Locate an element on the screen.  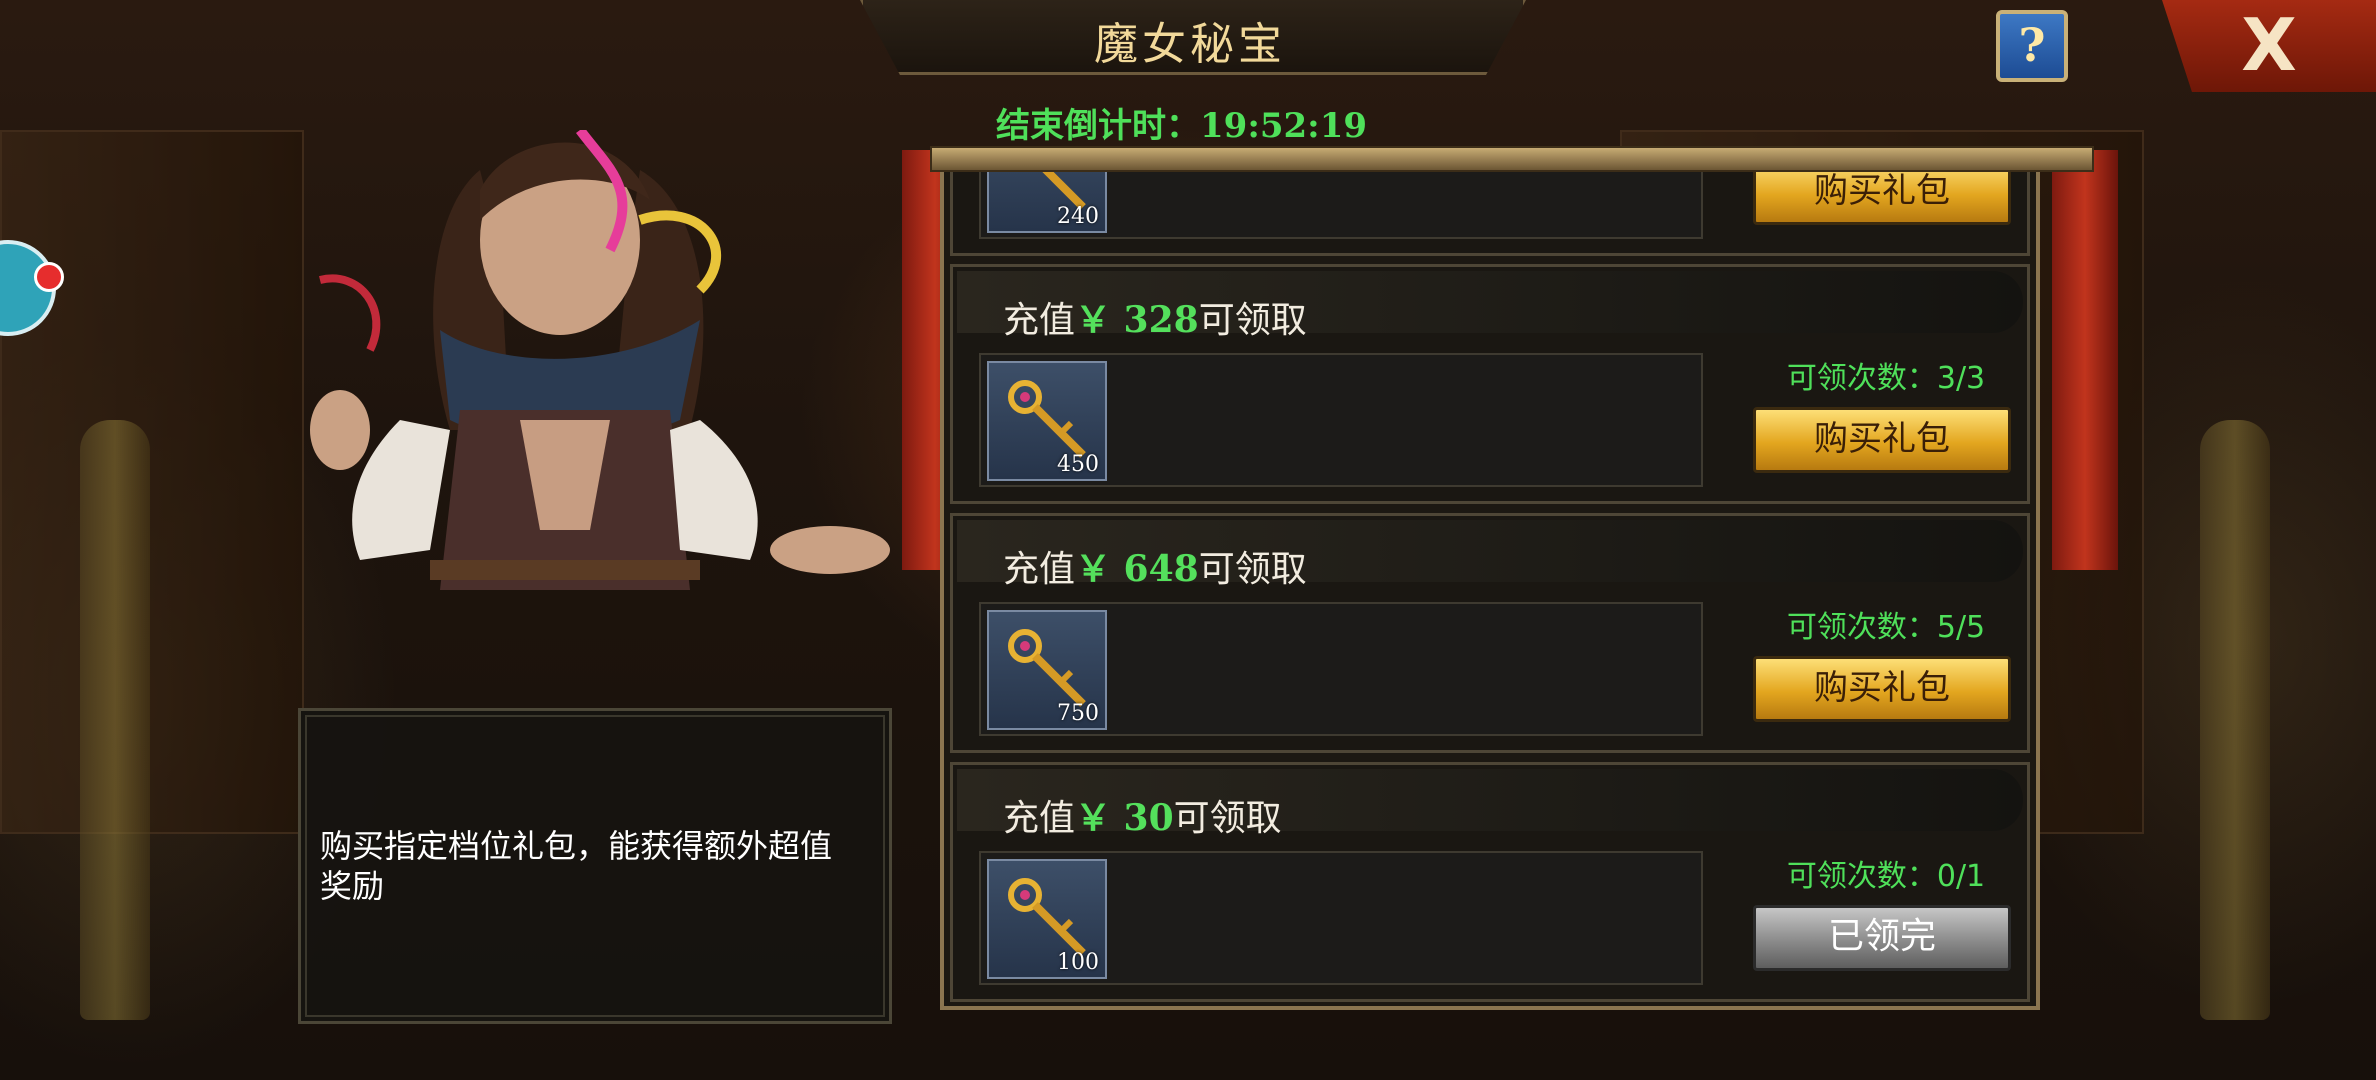
package-card: 充值￥ 30可领取 100 可领次数：0/1 已领完 is located at coordinates (1490, 882).